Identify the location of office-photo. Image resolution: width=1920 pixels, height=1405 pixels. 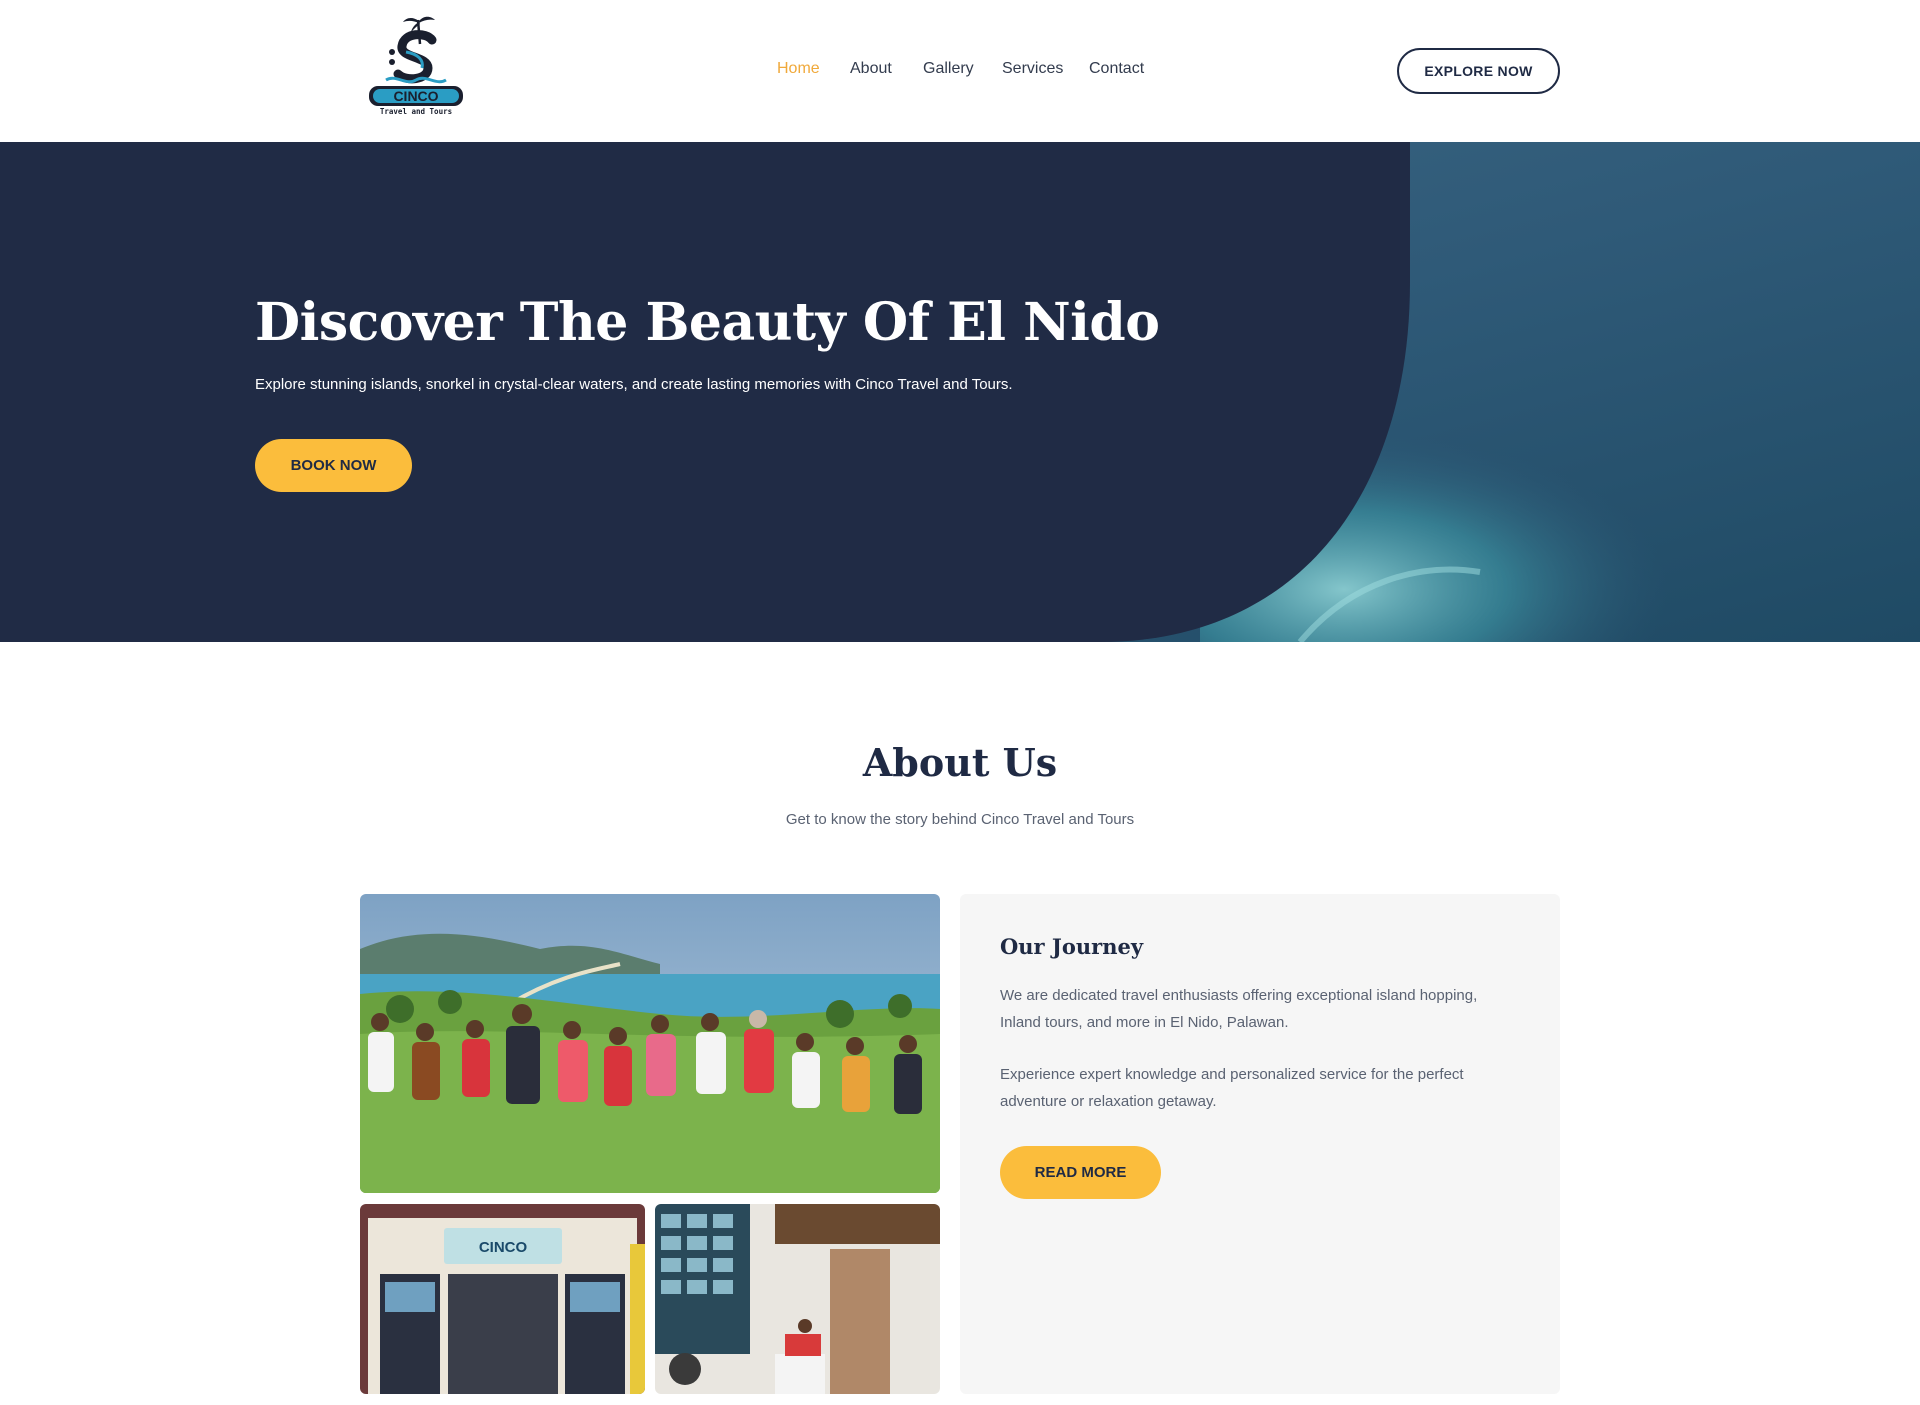
(797, 1299).